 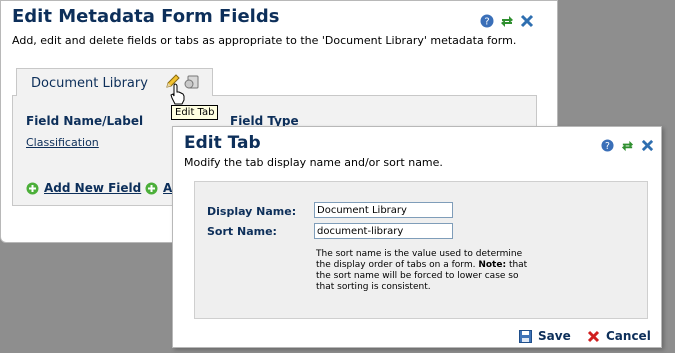 What do you see at coordinates (93, 188) in the screenshot?
I see `add-new-field-label: Add New Field` at bounding box center [93, 188].